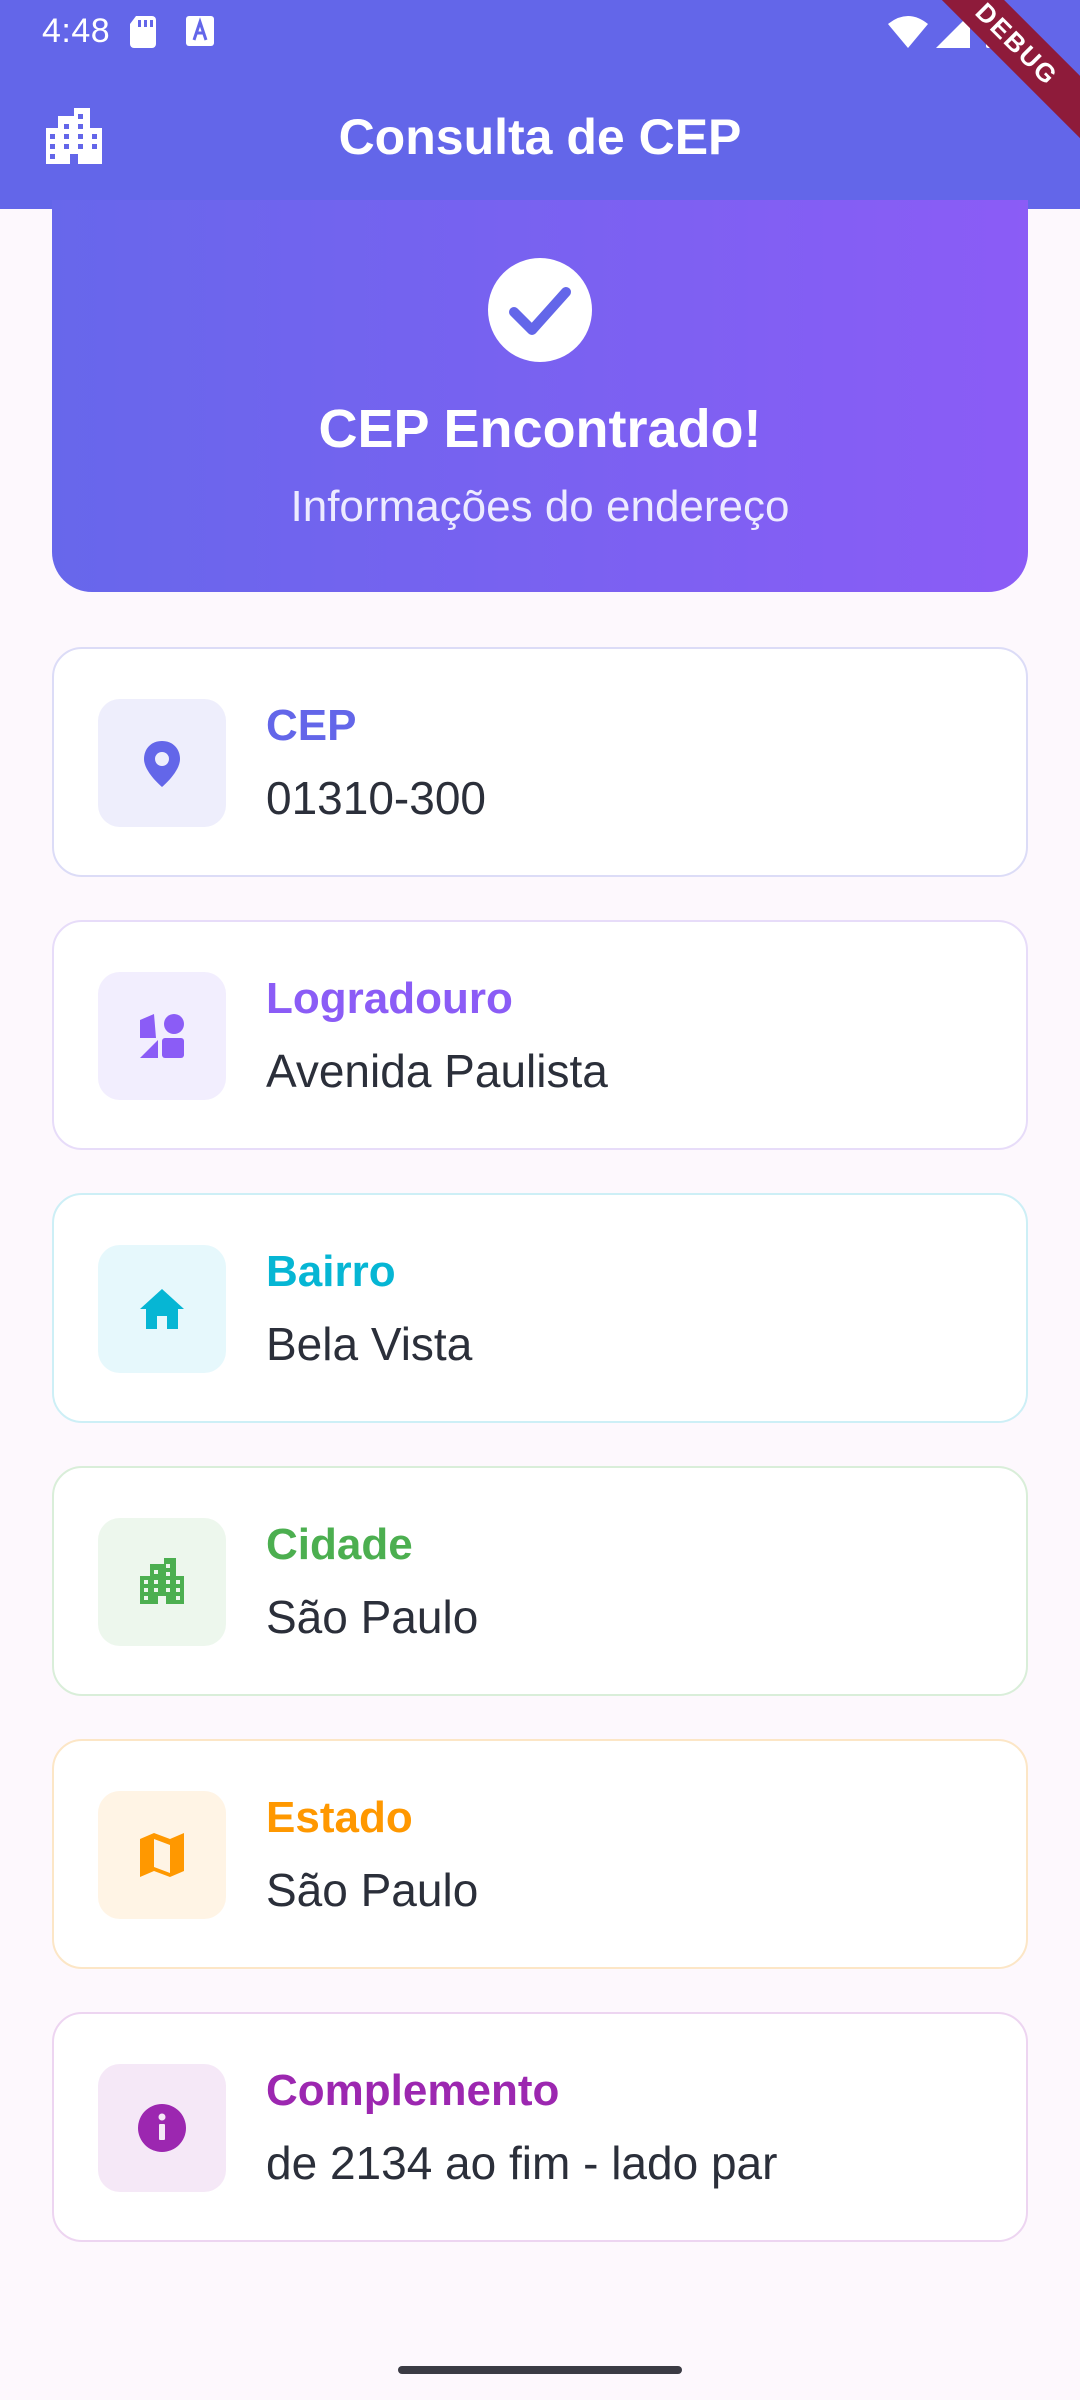  Describe the element at coordinates (540, 1035) in the screenshot. I see `info-card-logradouro: Logradouro Avenida Paulista` at that location.